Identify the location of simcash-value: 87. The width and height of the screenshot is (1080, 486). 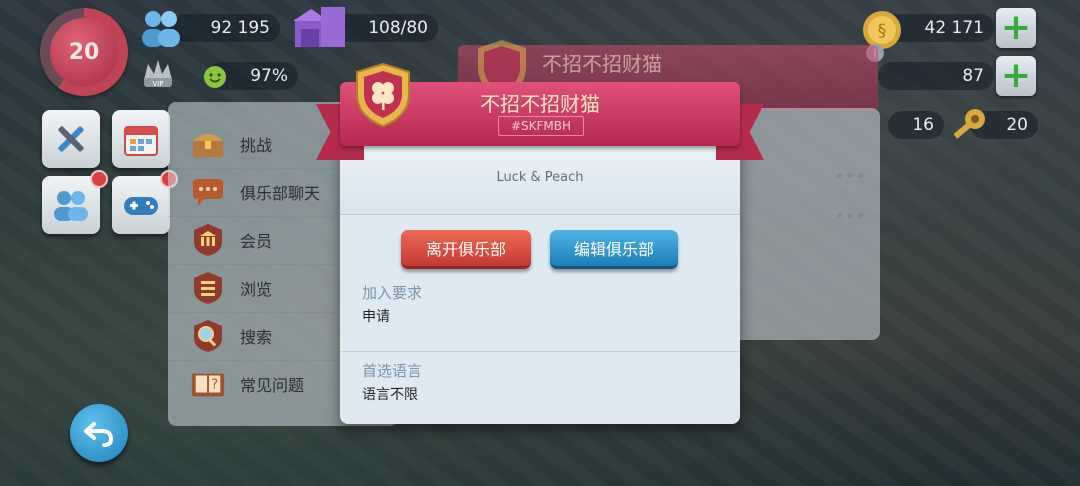
(973, 76).